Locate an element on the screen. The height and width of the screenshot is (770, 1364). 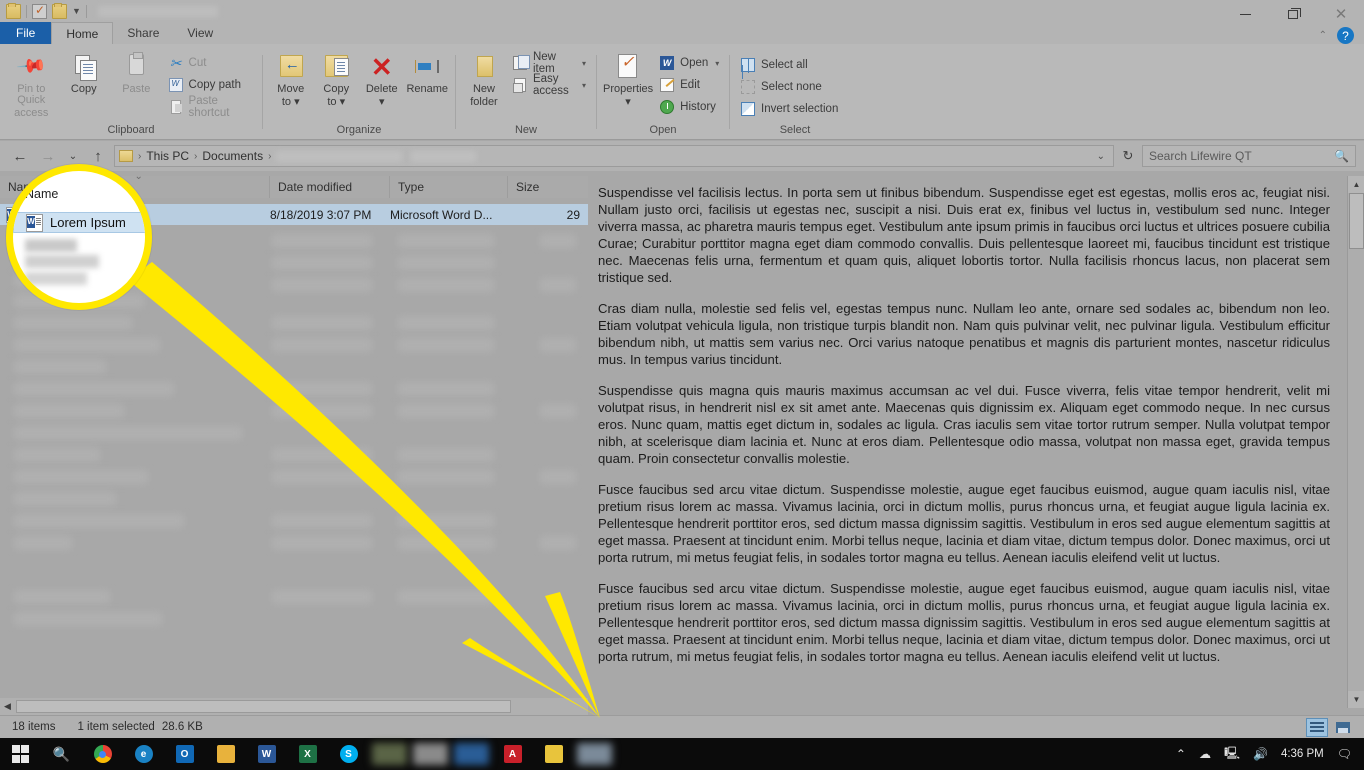
delete-icon: ✕ is located at coordinates (381, 67).